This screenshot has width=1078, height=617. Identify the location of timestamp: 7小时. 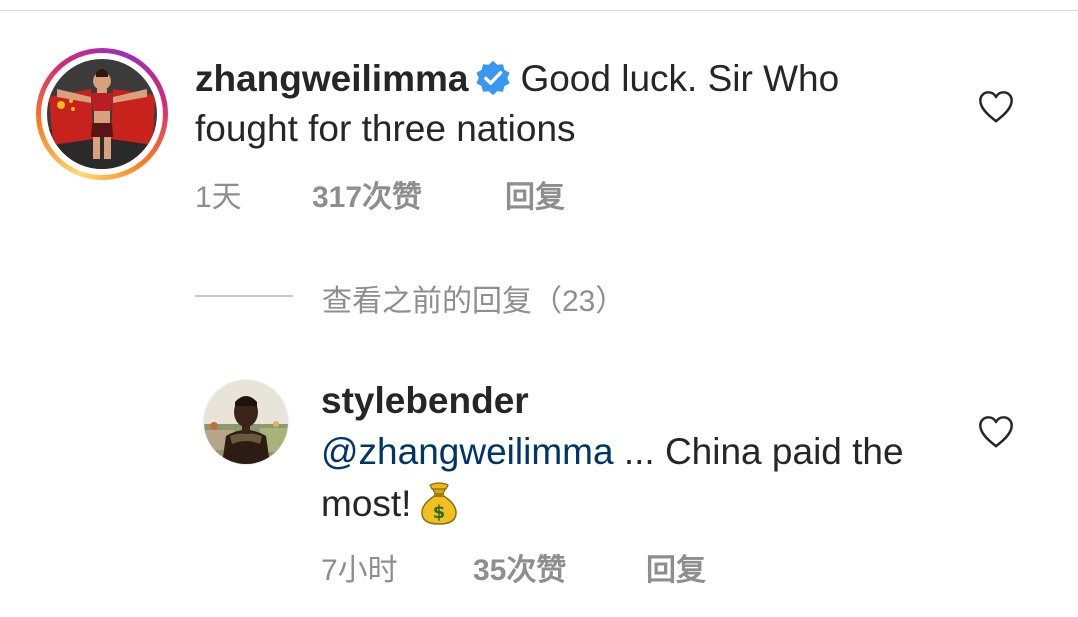
(359, 570).